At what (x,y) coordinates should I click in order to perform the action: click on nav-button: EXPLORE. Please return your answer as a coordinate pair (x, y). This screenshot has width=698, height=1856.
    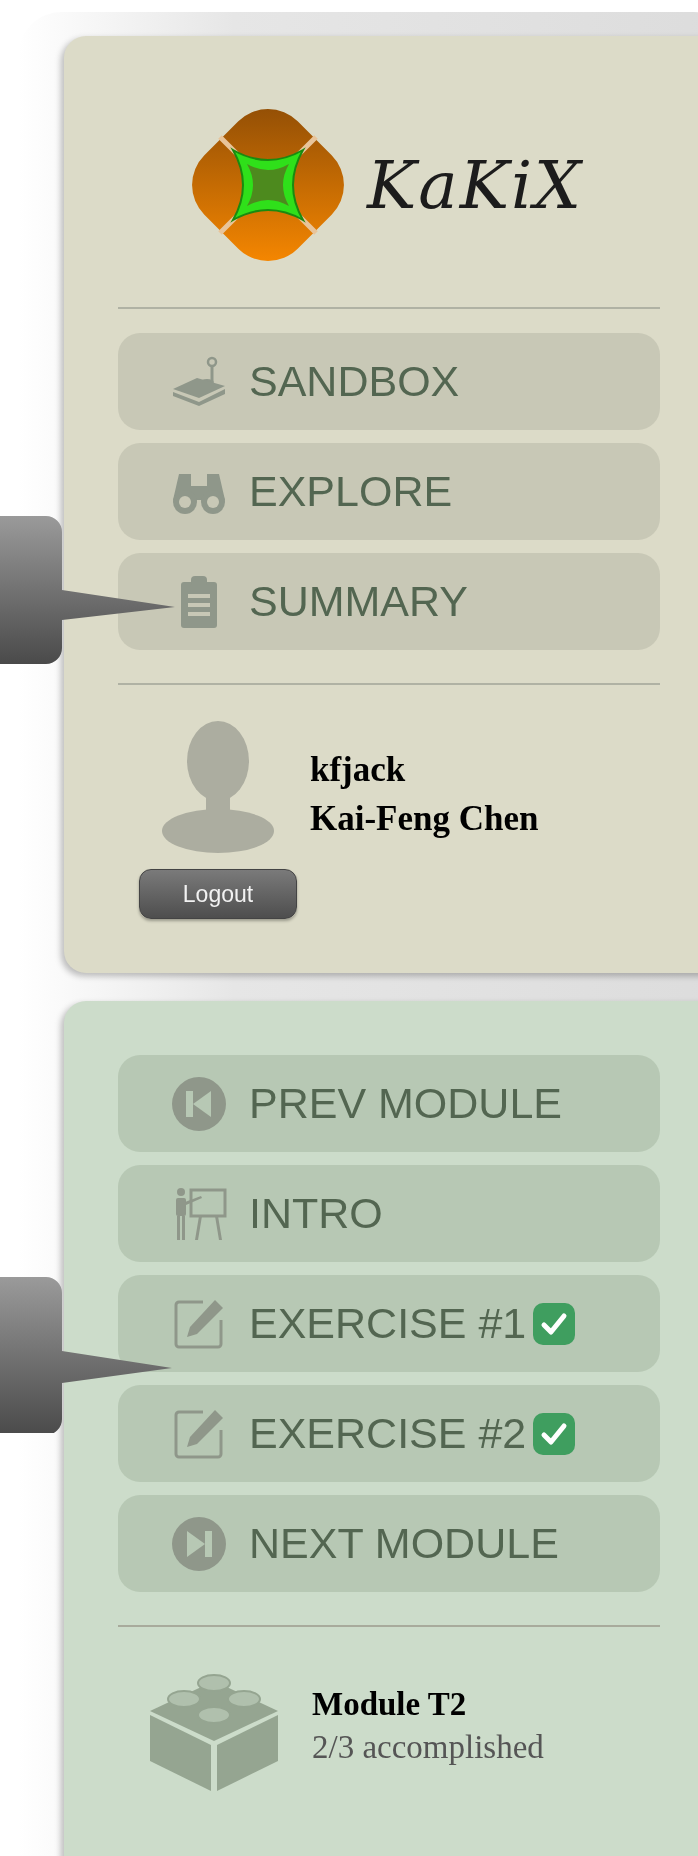
    Looking at the image, I should click on (389, 491).